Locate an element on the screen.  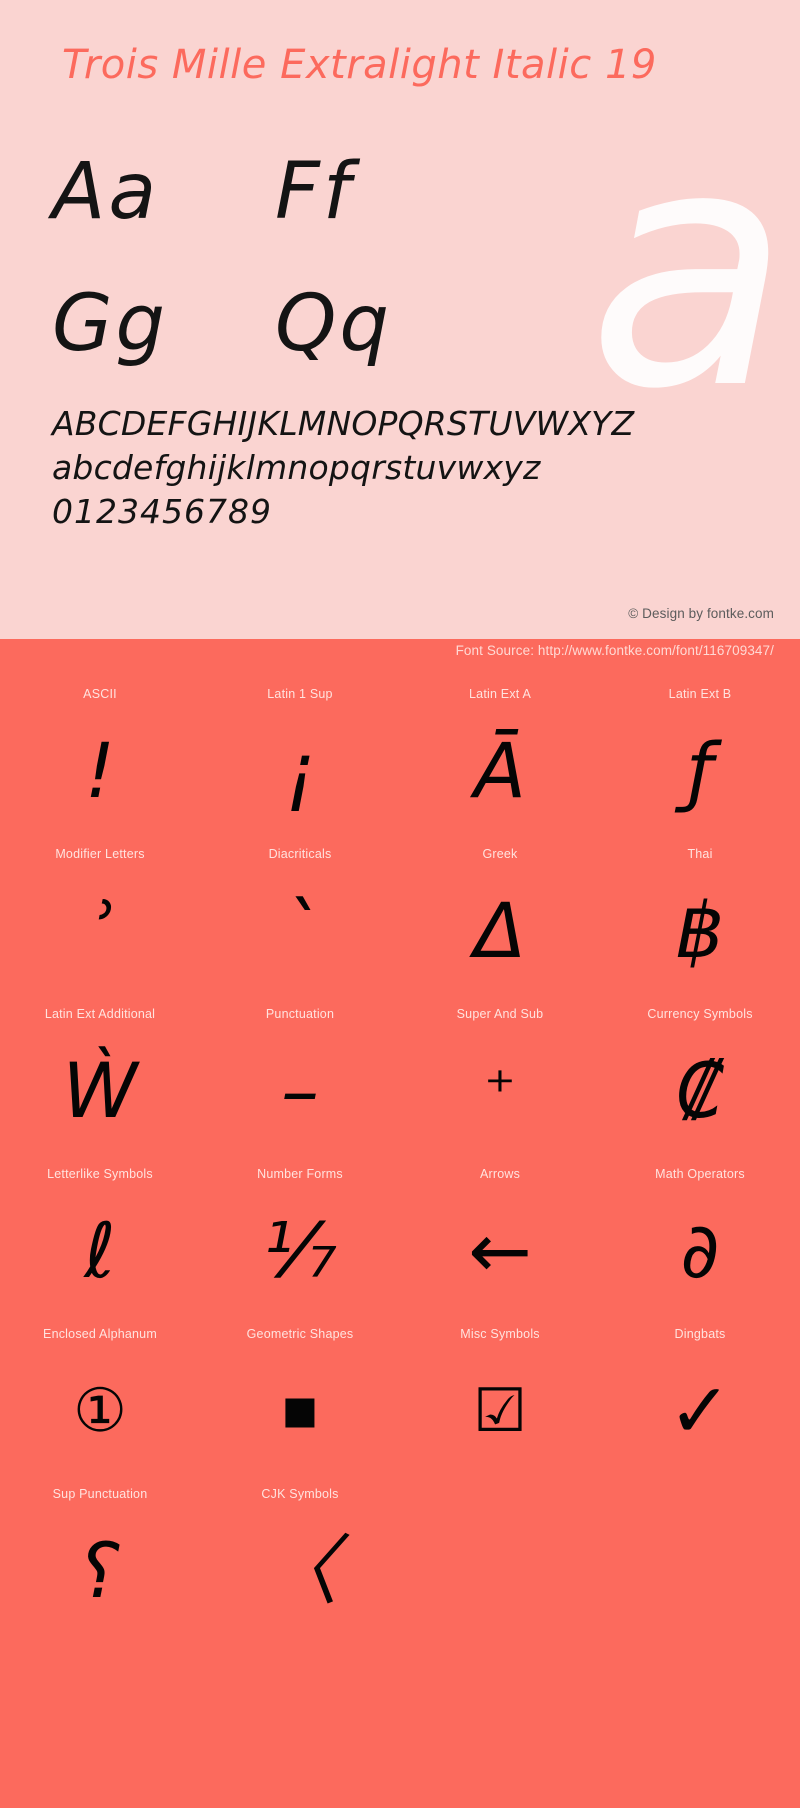
unicode-block-cell: ASCII! is located at coordinates (100, 765).